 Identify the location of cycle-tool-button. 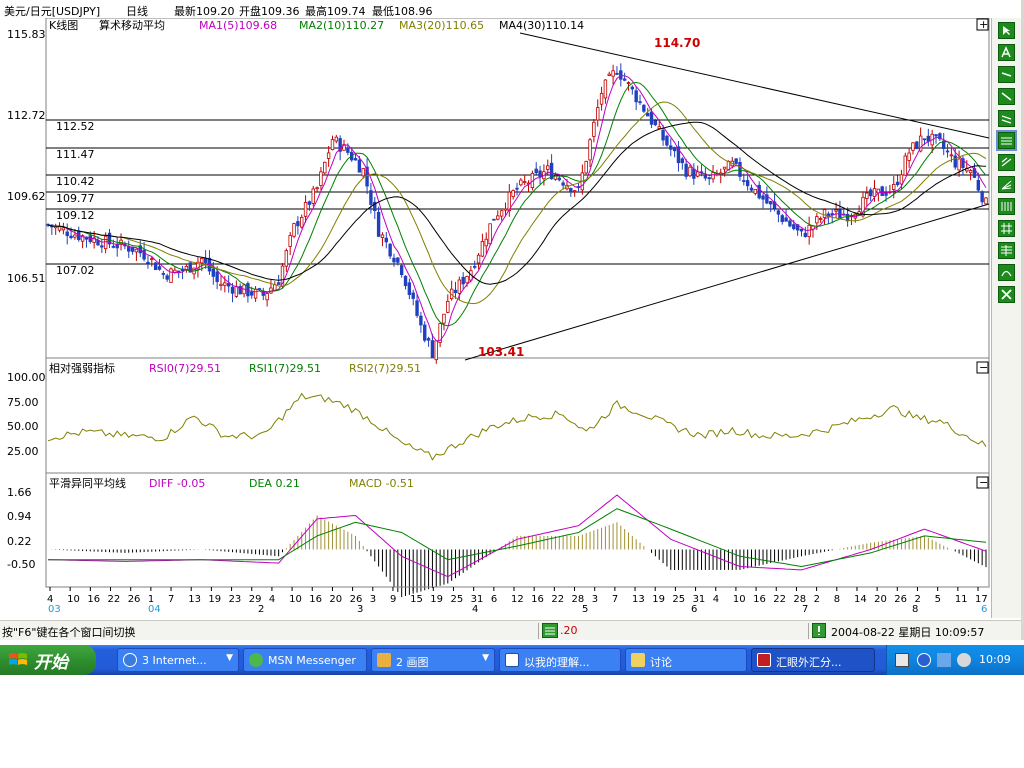
(1006, 250).